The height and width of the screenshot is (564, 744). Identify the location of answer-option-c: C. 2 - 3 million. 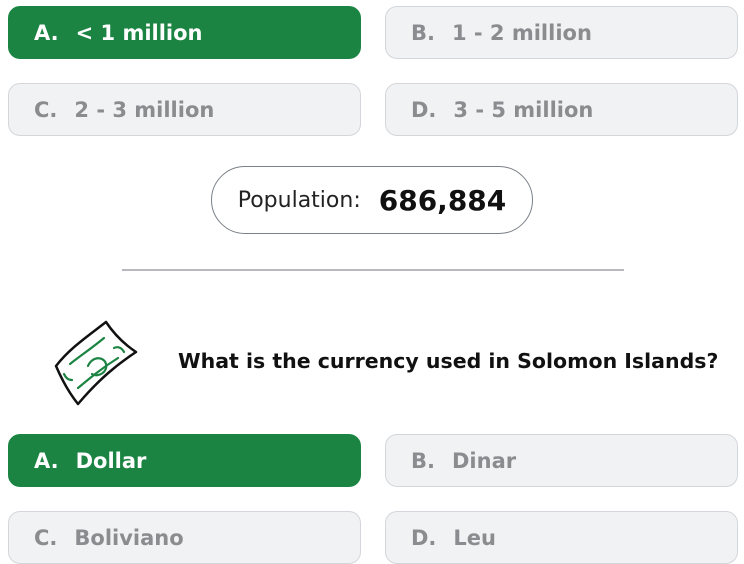
(184, 109).